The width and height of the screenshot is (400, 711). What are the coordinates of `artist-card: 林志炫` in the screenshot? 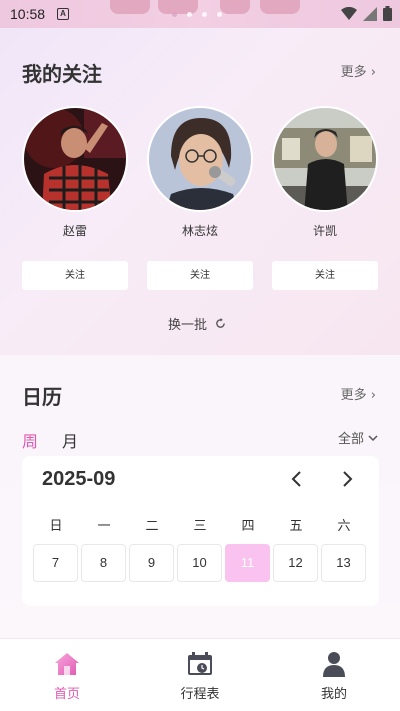 It's located at (200, 172).